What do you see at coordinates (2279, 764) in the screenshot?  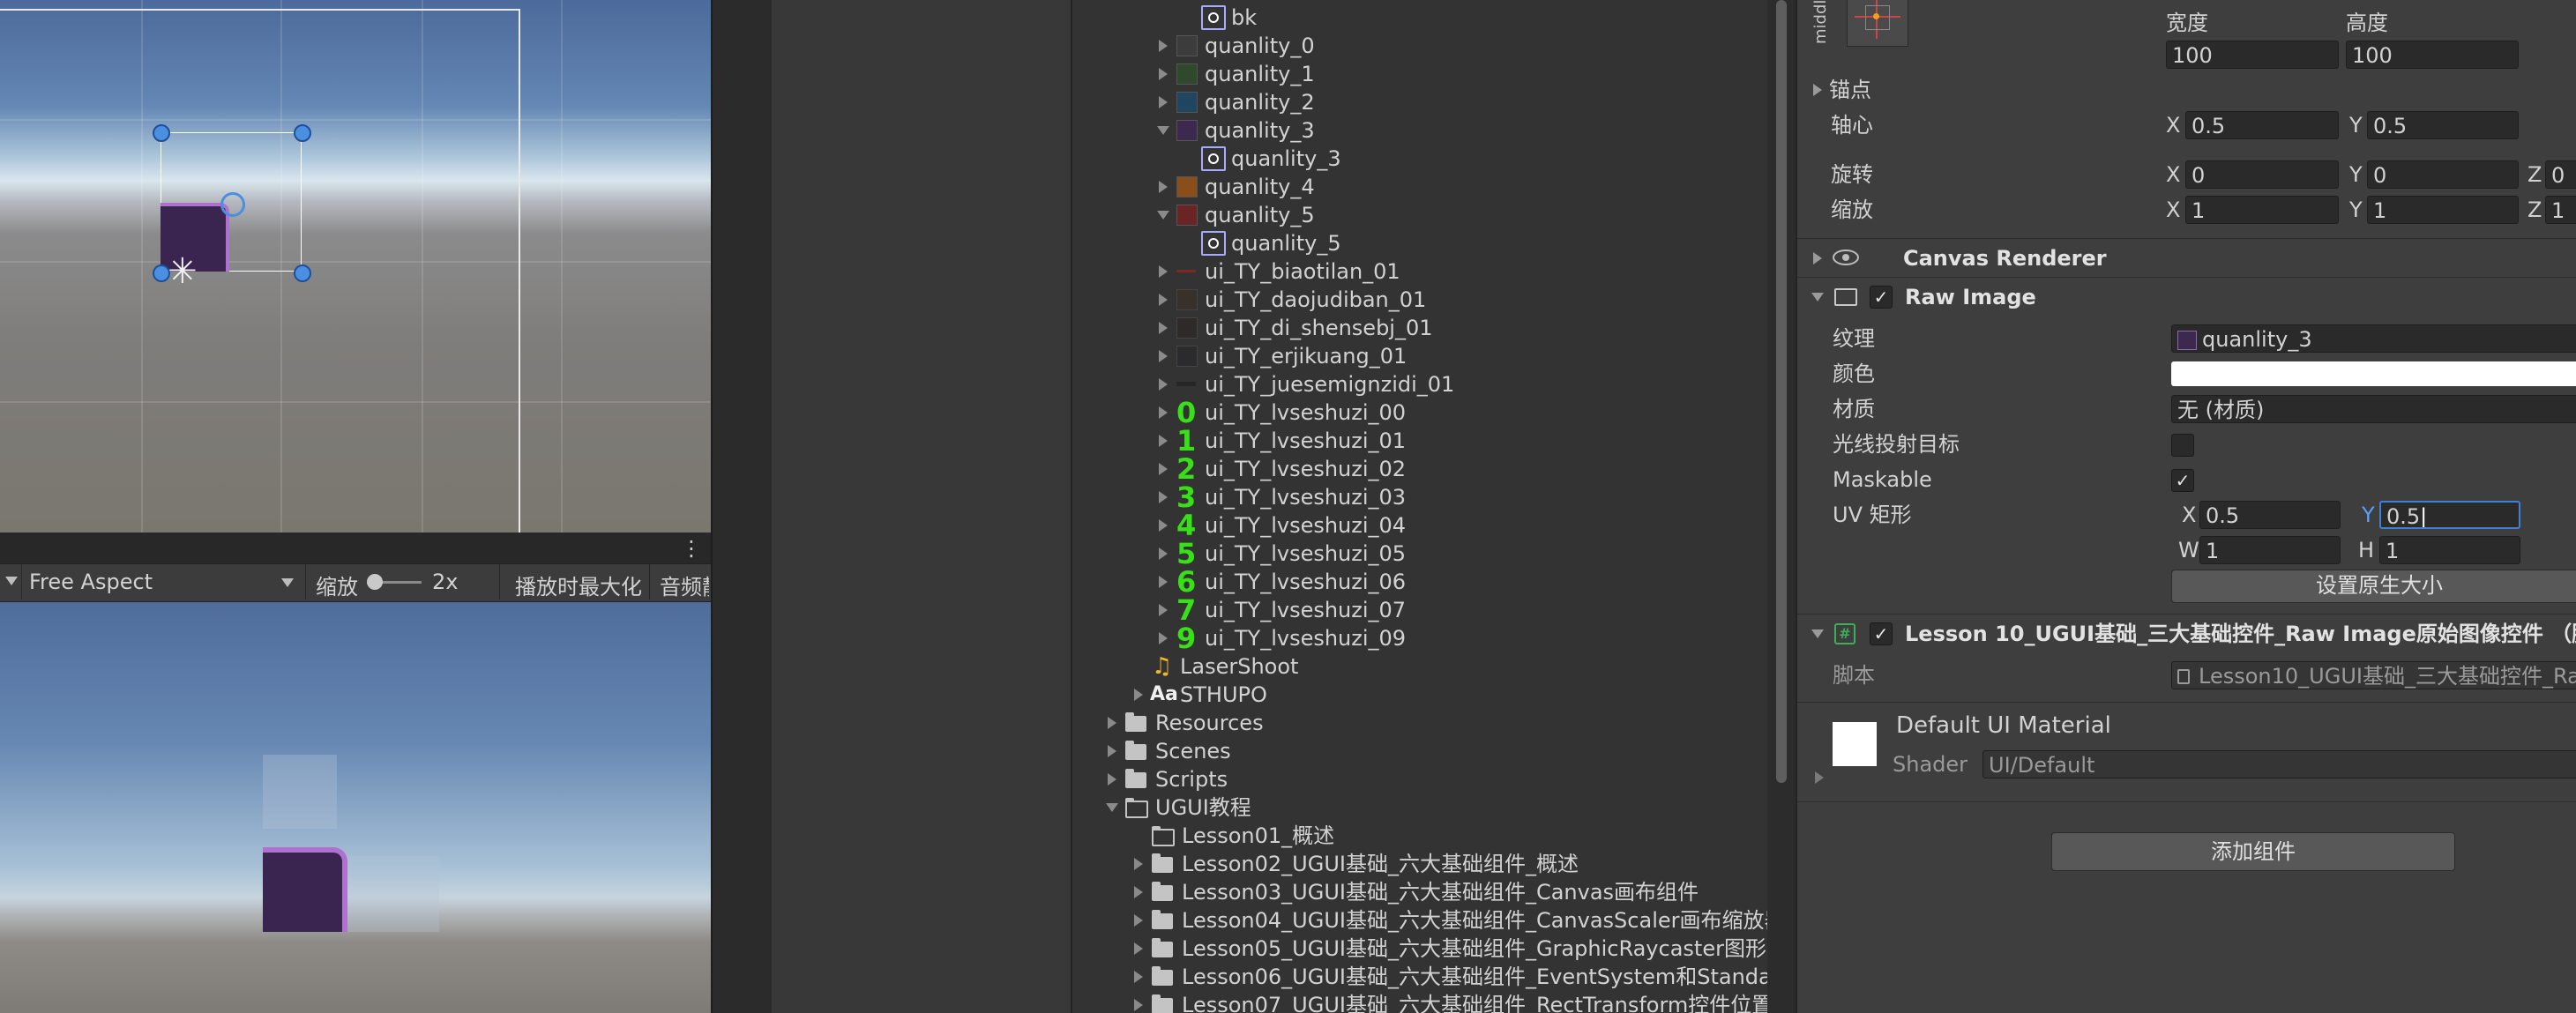 I see `shader-dropdown: UI/Default` at bounding box center [2279, 764].